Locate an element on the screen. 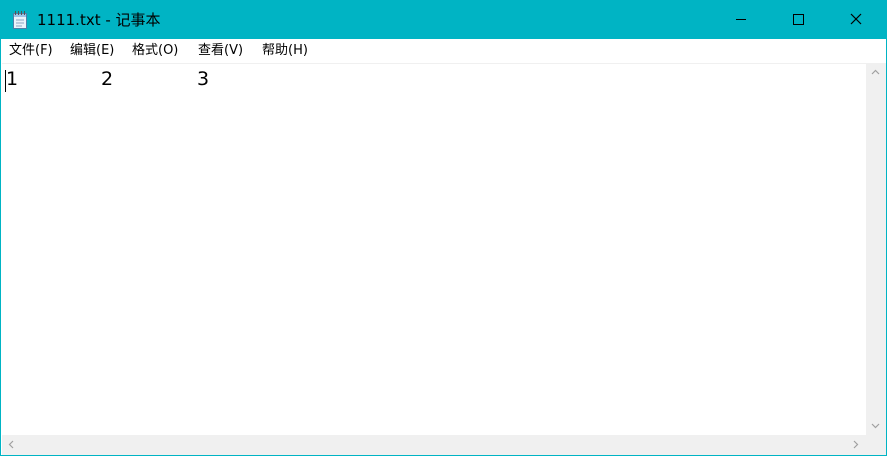  close-button is located at coordinates (855, 20).